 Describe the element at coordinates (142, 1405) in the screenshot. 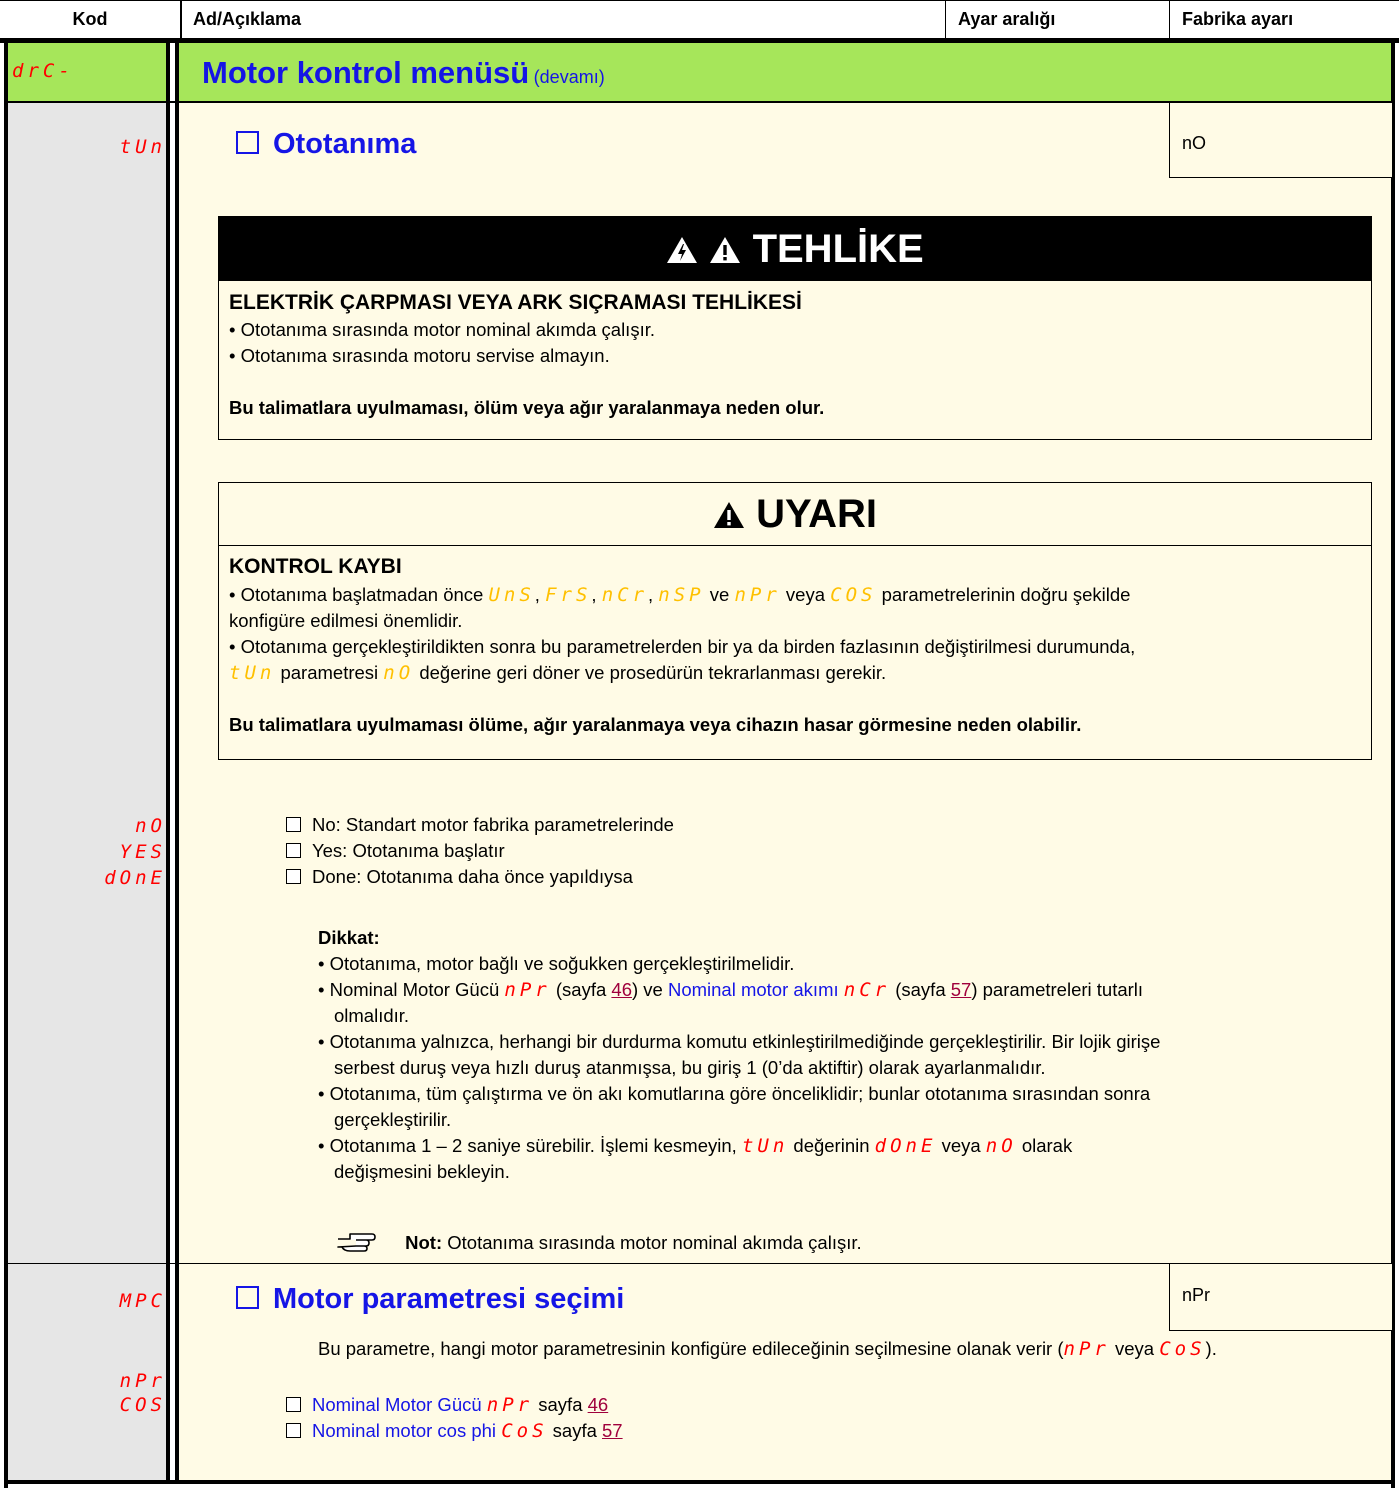

I see `option-code: COS` at that location.